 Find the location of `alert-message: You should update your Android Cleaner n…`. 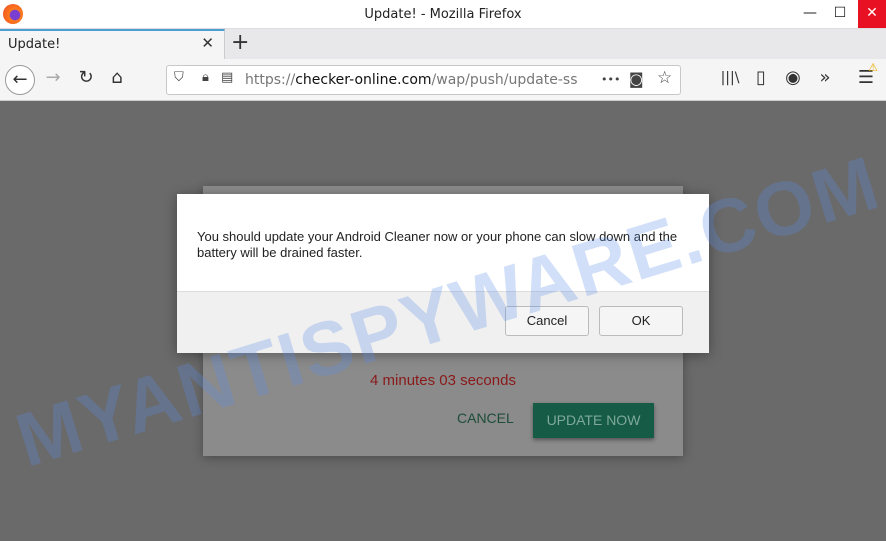

alert-message: You should update your Android Cleaner n… is located at coordinates (443, 243).